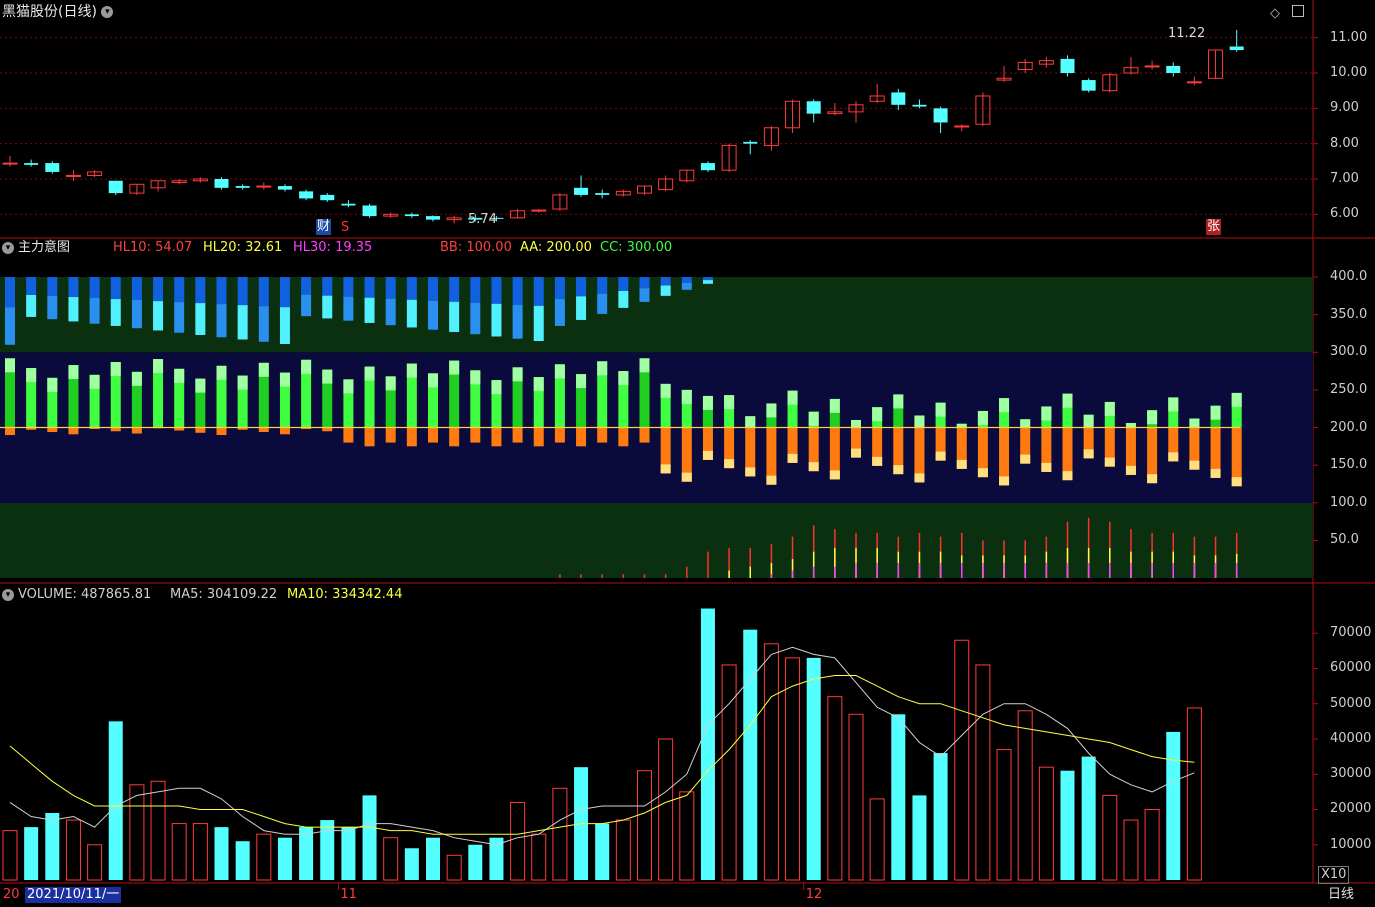 This screenshot has height=907, width=1375. What do you see at coordinates (345, 228) in the screenshot?
I see `s-mark: S` at bounding box center [345, 228].